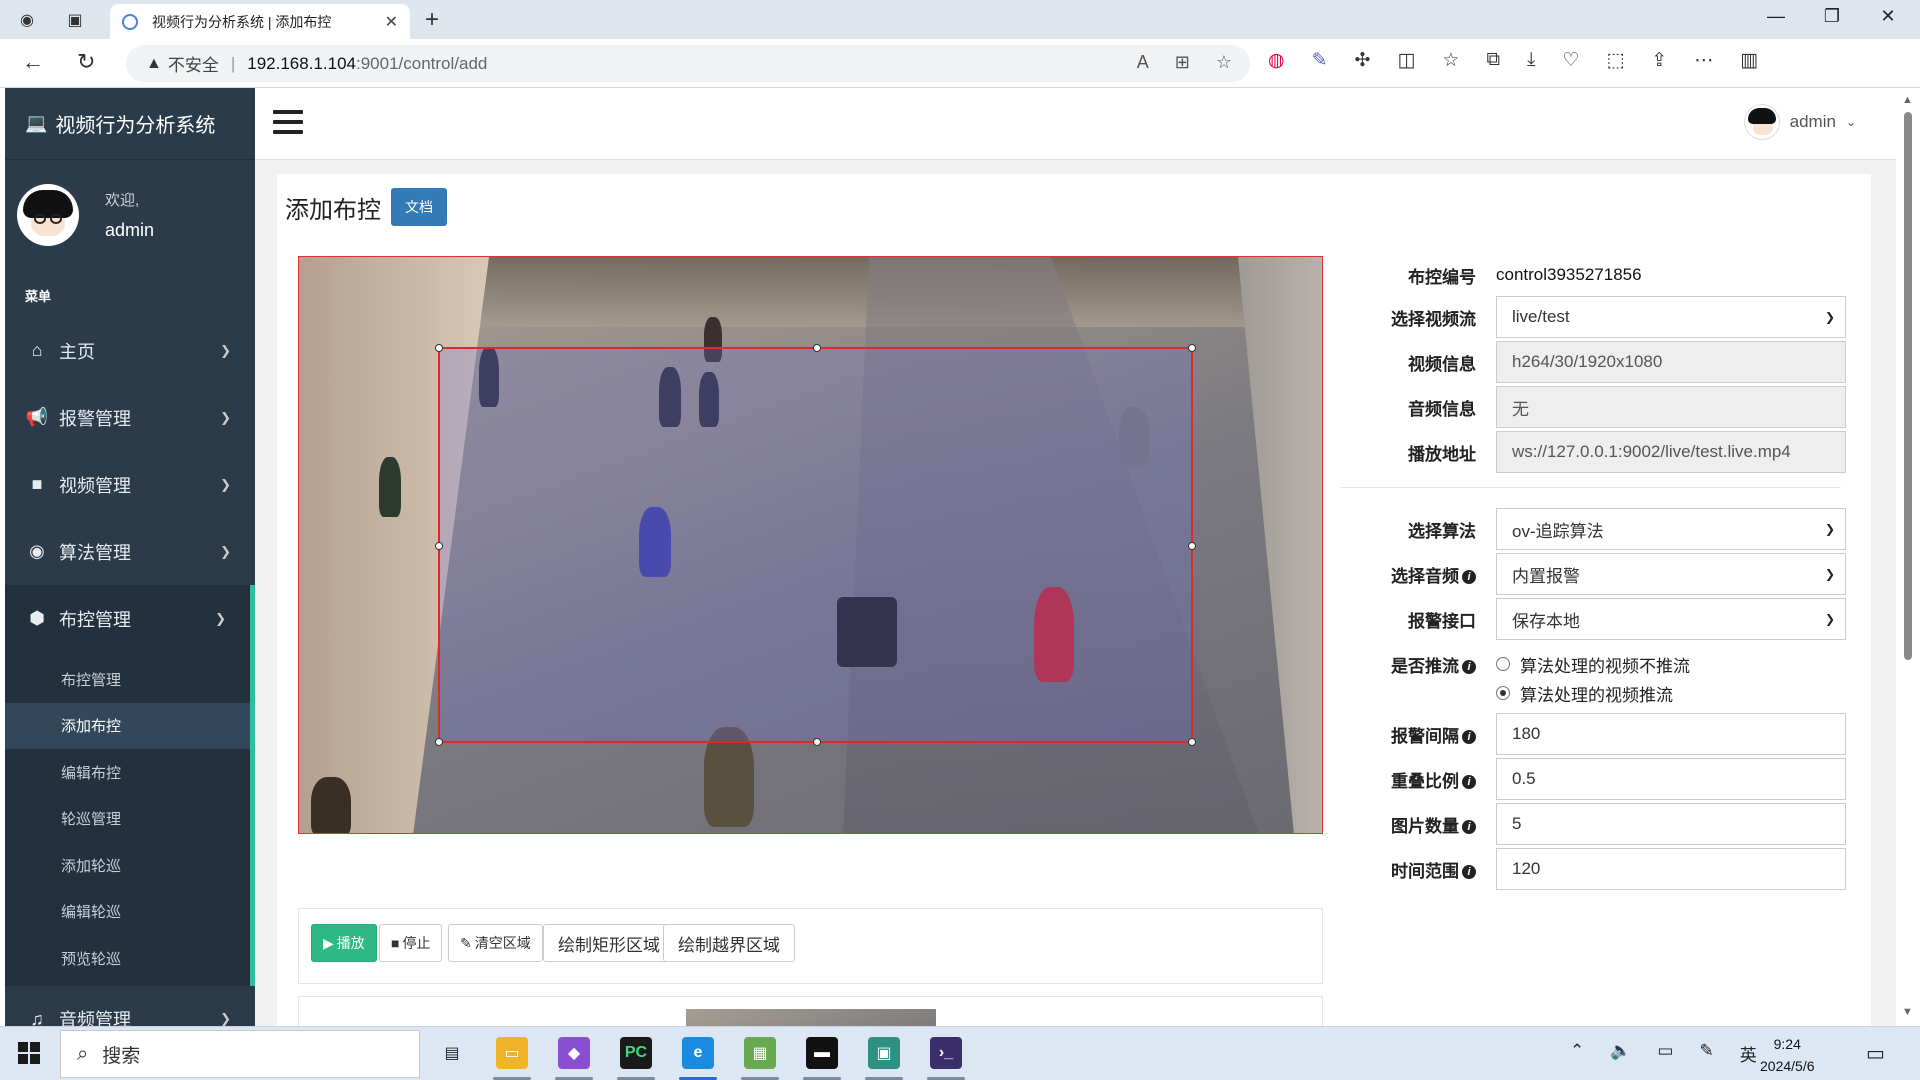  What do you see at coordinates (86, 62) in the screenshot?
I see `refresh-icon: ↻` at bounding box center [86, 62].